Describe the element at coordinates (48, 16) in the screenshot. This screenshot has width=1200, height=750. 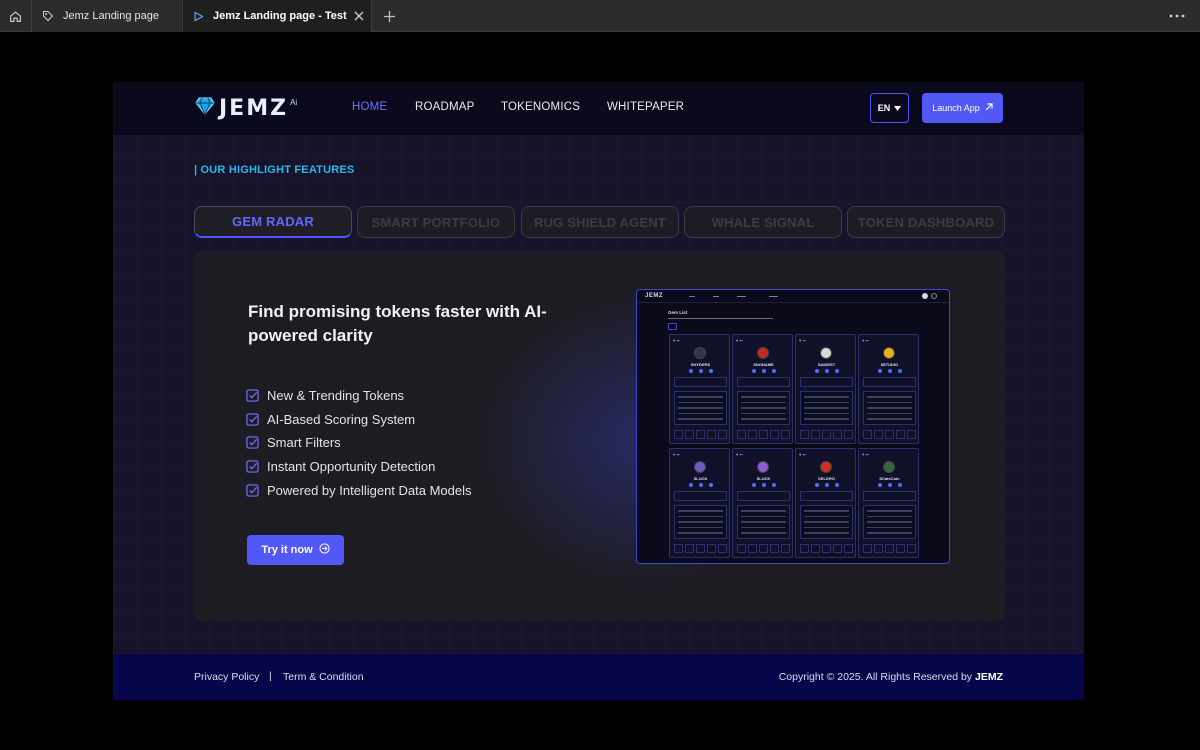
I see `tag-icon` at that location.